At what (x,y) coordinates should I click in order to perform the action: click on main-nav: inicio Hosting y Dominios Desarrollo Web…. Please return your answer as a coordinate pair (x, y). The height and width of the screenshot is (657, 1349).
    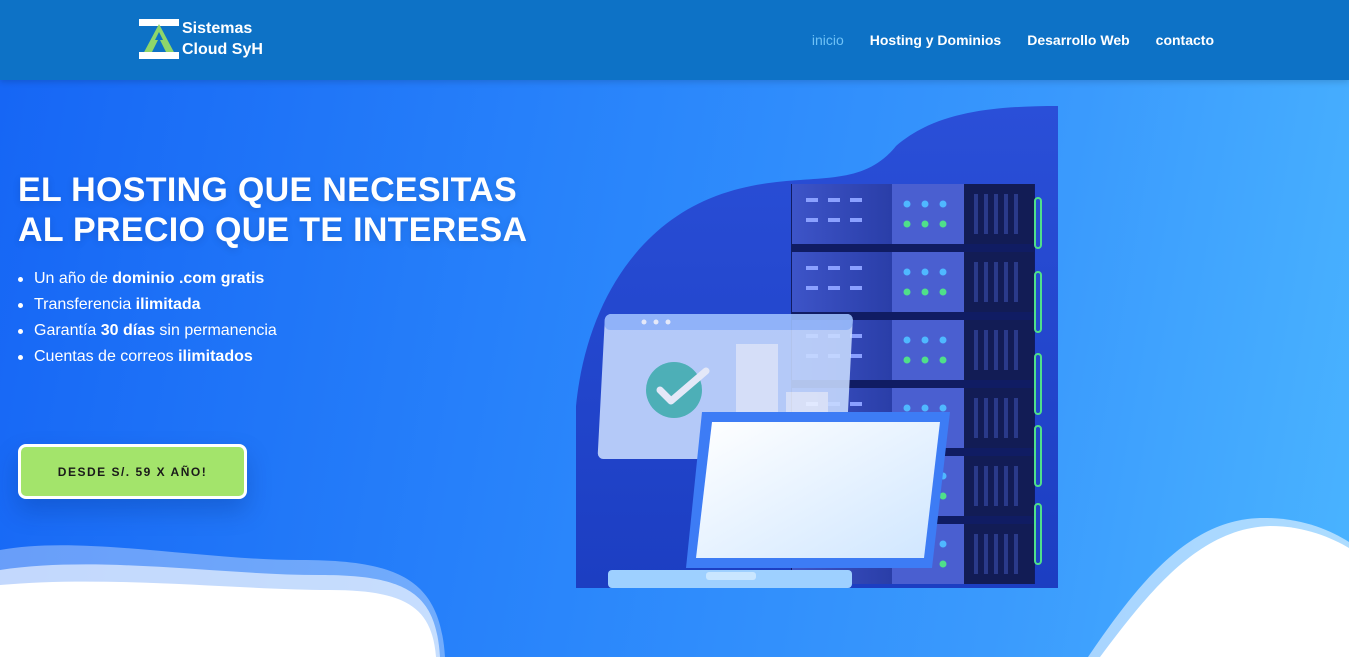
    Looking at the image, I should click on (1013, 40).